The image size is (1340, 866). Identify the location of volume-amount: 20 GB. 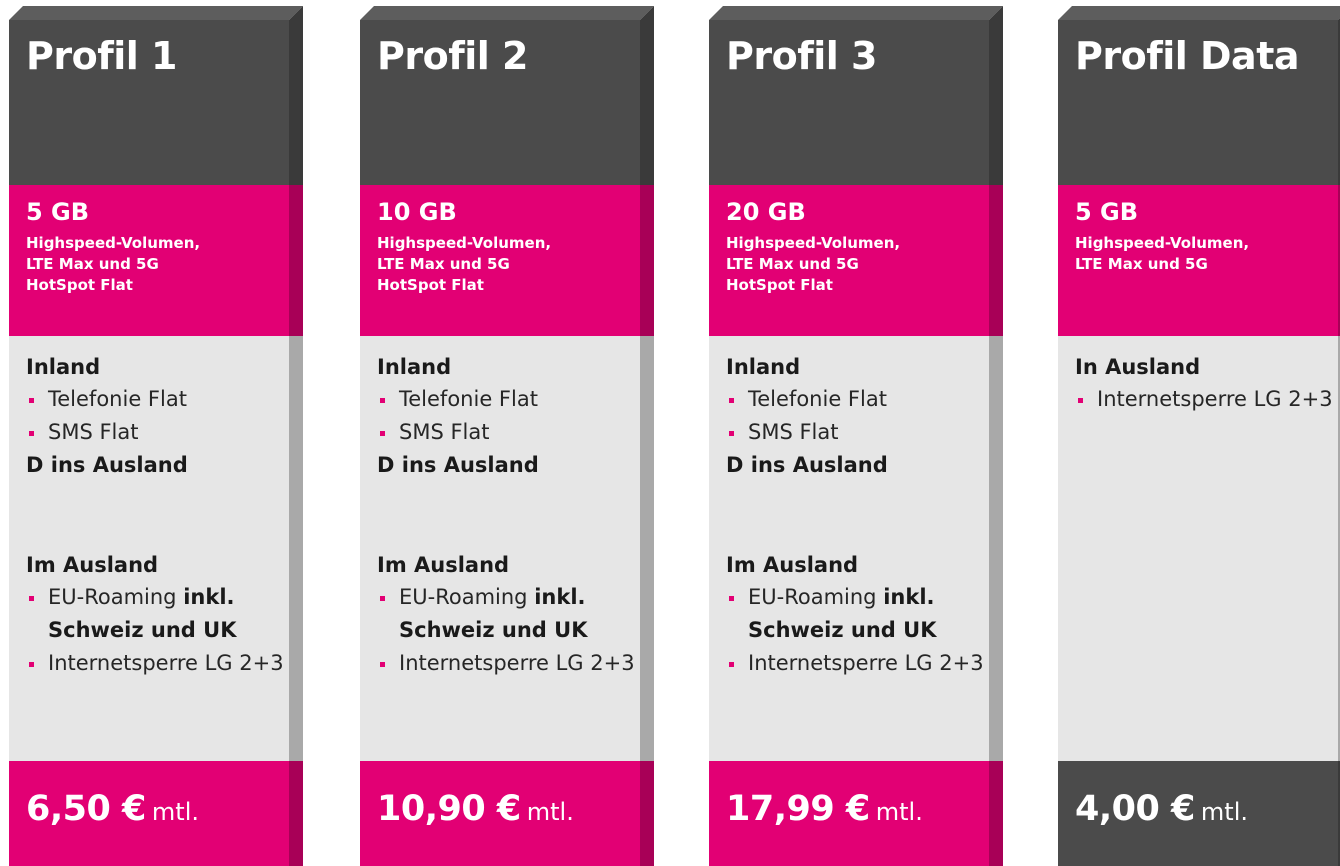
(766, 212).